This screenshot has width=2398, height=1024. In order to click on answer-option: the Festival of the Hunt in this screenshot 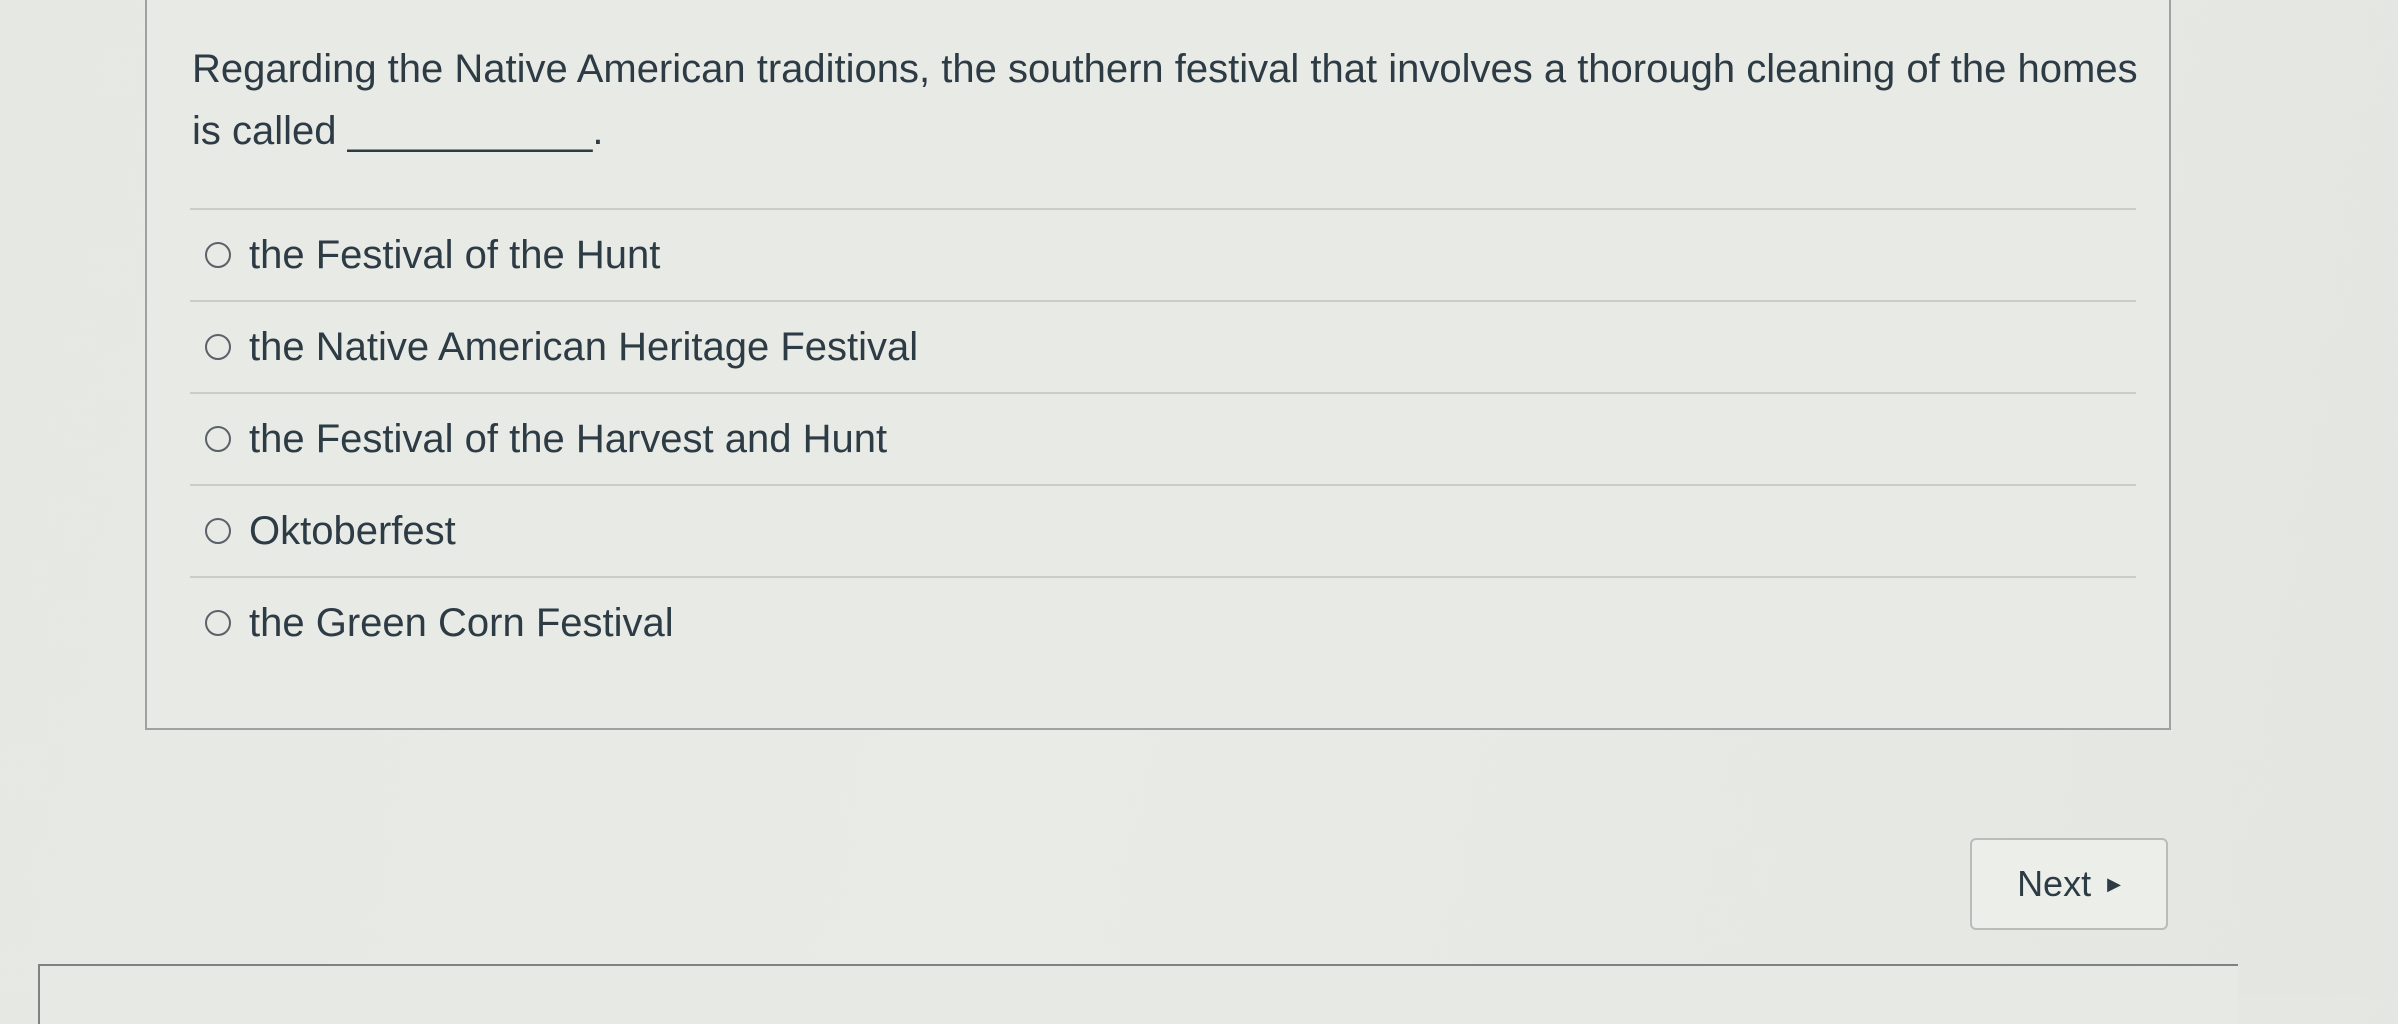, I will do `click(1163, 254)`.